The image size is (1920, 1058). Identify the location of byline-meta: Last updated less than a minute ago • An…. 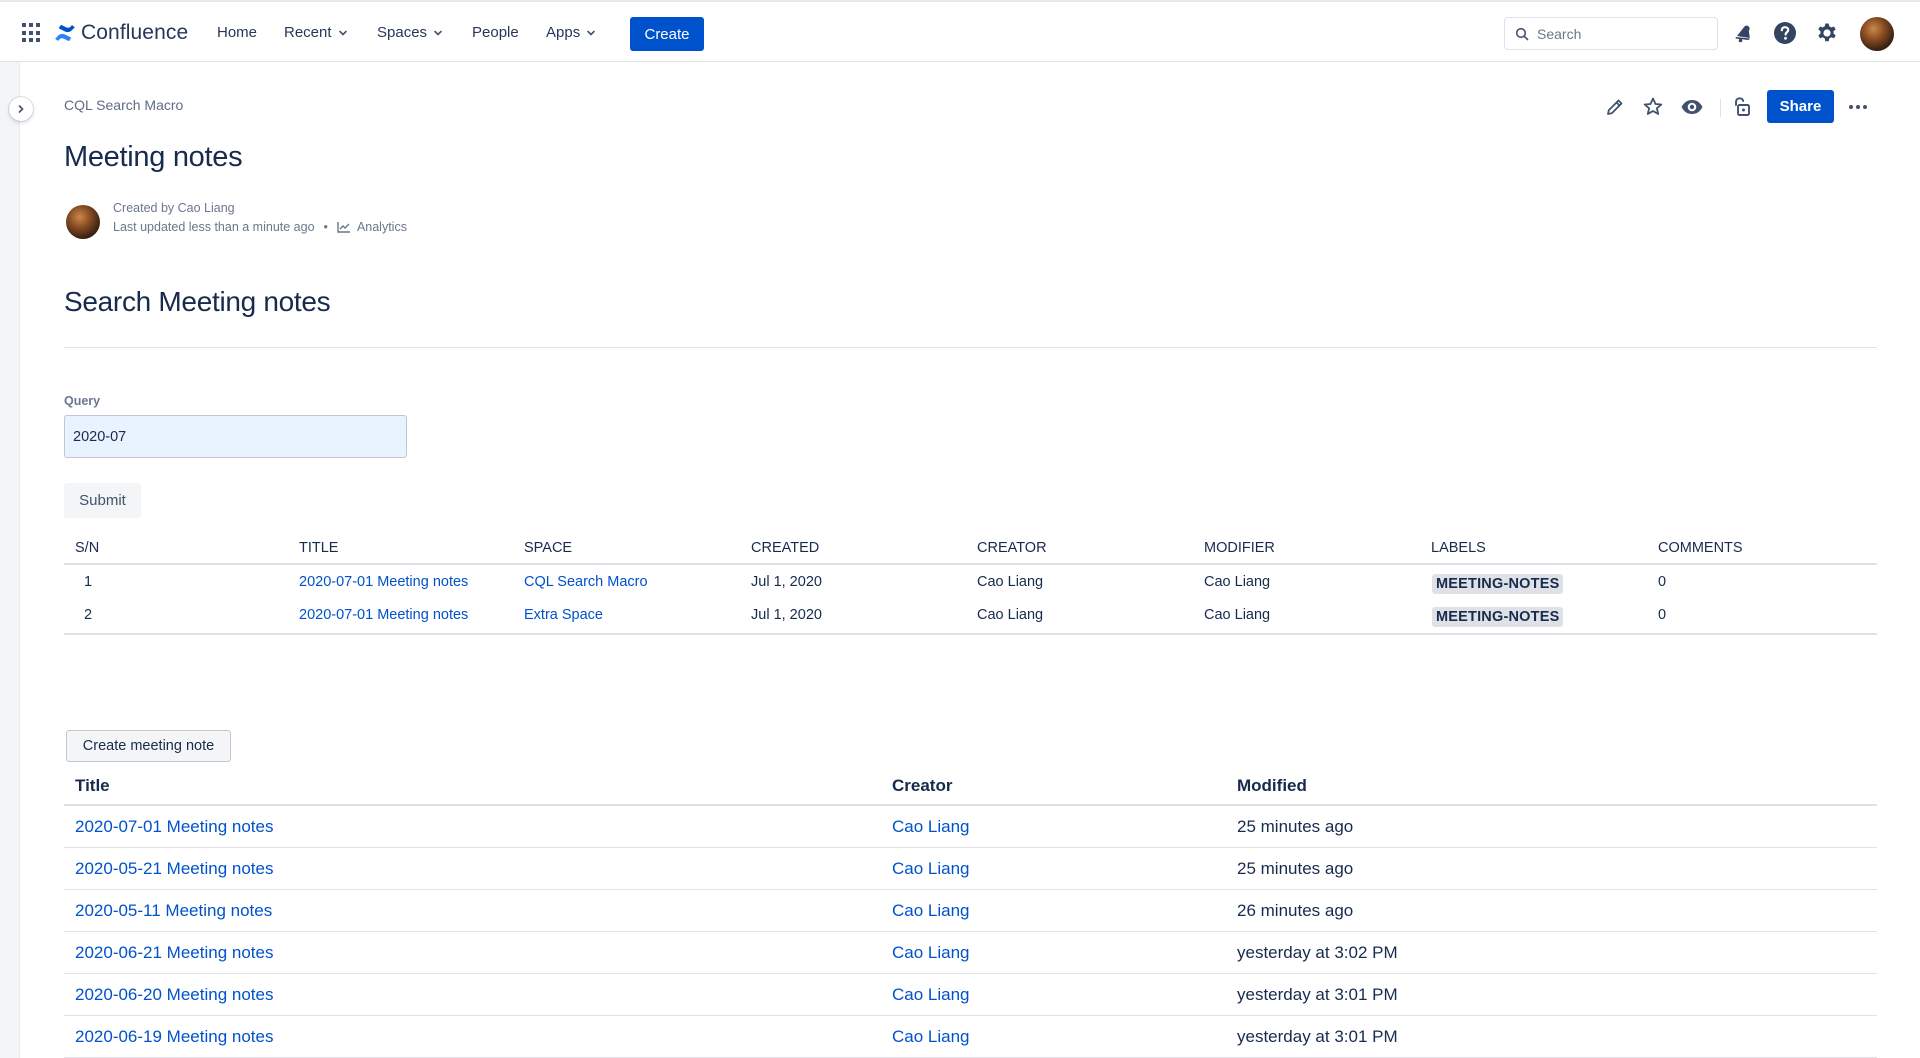
(260, 227).